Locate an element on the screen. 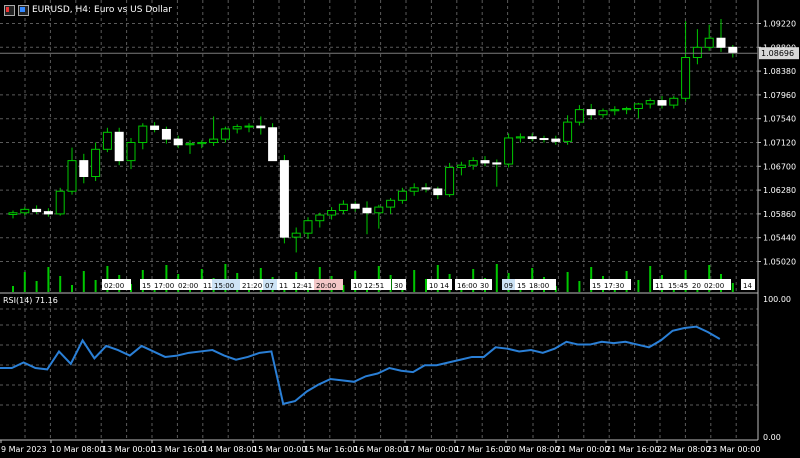 The image size is (800, 458). volume-time-label: 20:00 is located at coordinates (326, 286).